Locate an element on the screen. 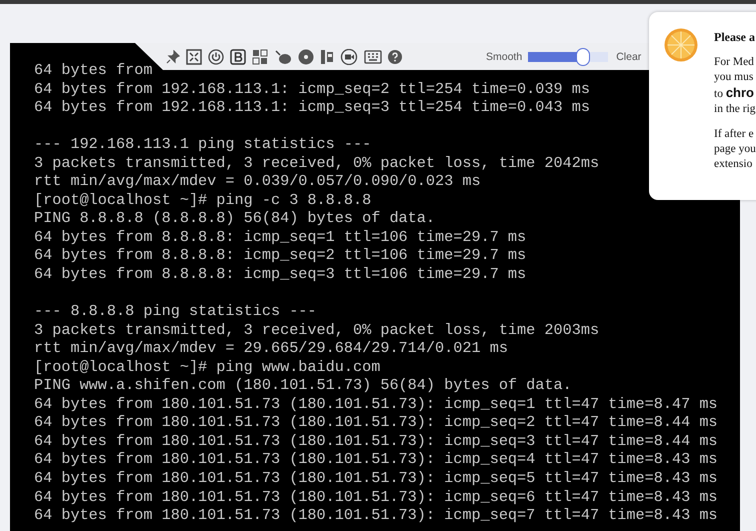 The width and height of the screenshot is (756, 531). terminal-line: 64 bytes from 192.168.113.1: icmp_seq=2 ttl=254 time=0.039 ms is located at coordinates (312, 89).